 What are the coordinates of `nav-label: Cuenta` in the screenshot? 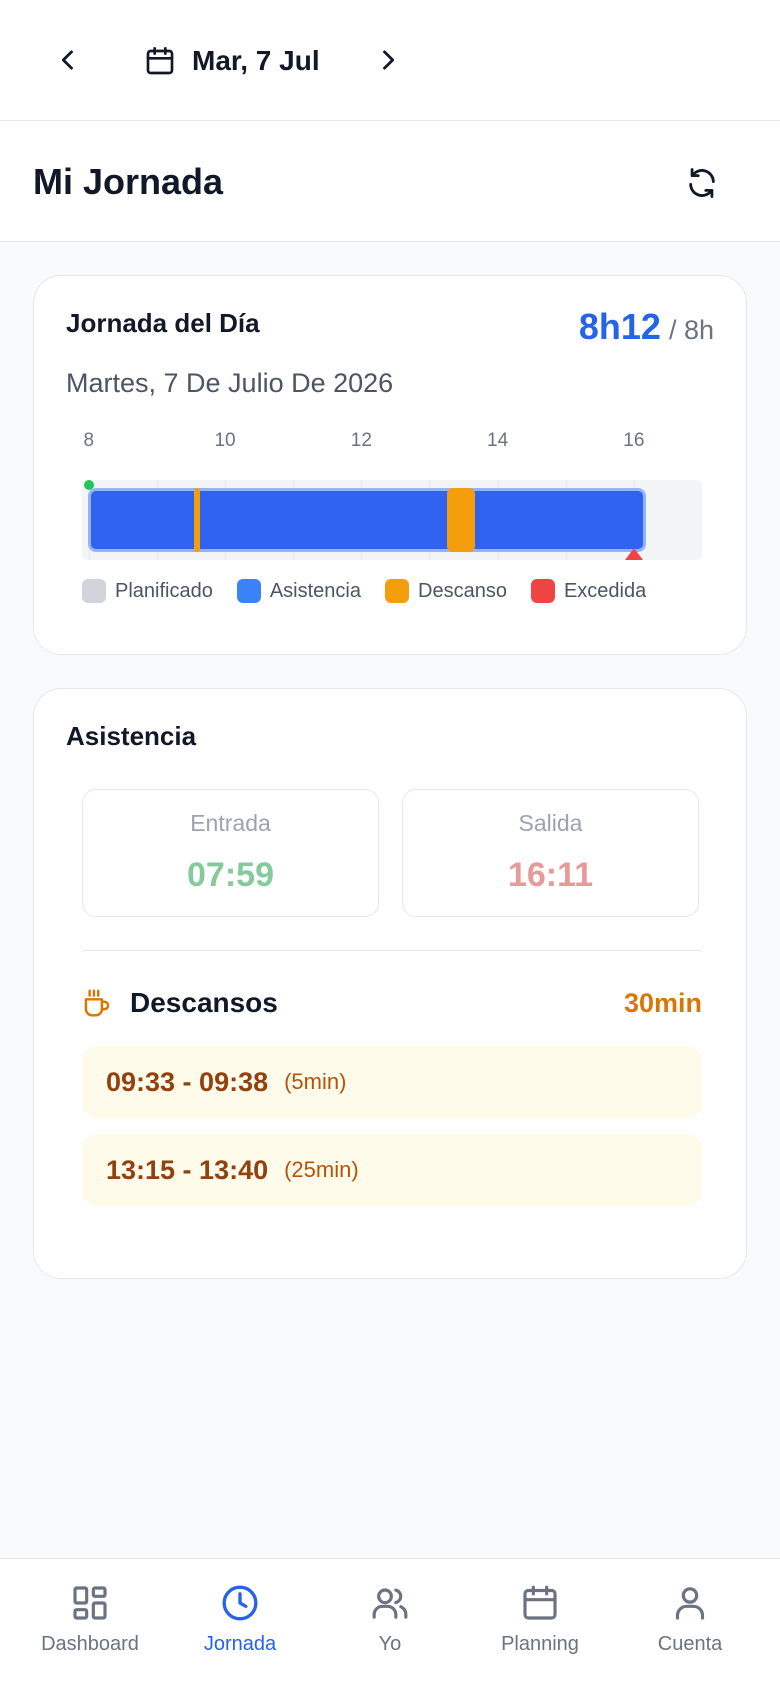 It's located at (690, 1644).